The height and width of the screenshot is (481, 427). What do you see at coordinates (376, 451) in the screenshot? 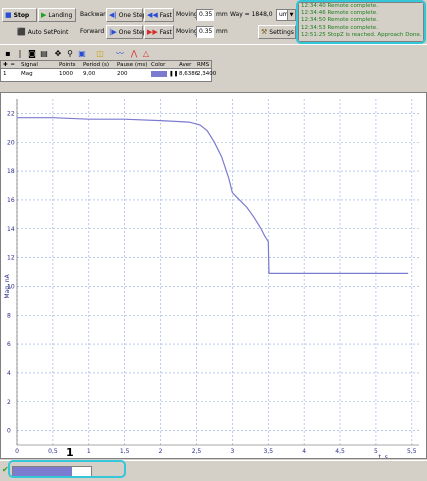
I see `x-tick-label: 5` at bounding box center [376, 451].